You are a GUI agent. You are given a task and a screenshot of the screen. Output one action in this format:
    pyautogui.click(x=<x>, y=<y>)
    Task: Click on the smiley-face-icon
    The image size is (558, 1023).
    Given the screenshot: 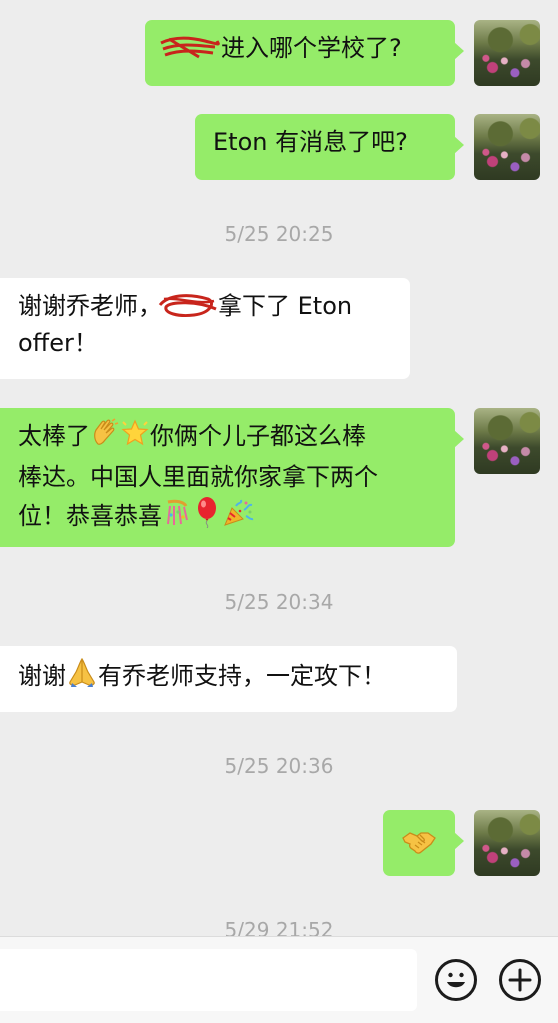 What is the action you would take?
    pyautogui.click(x=456, y=980)
    